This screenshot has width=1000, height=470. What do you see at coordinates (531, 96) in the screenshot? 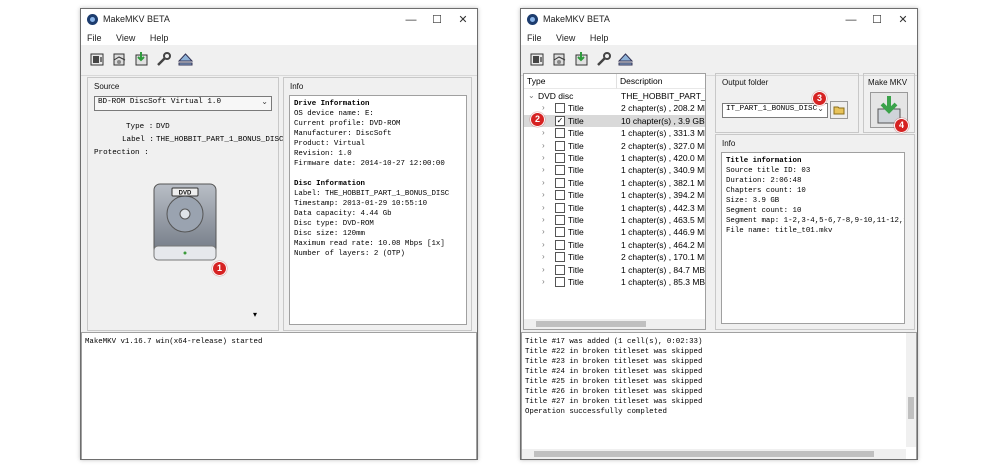
I see `chevron-down-icon: ⌄` at bounding box center [531, 96].